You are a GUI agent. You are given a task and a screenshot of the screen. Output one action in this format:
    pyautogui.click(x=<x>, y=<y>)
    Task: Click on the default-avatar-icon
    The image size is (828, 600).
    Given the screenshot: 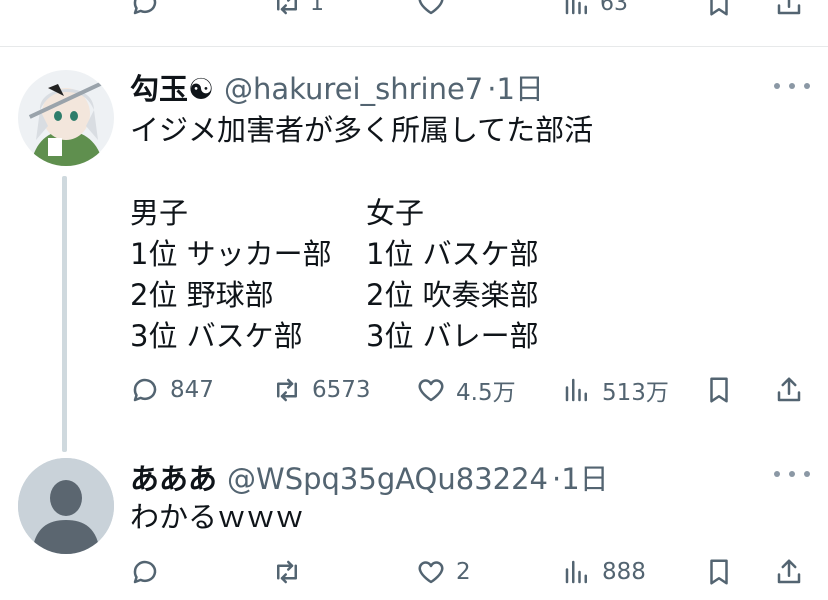 What is the action you would take?
    pyautogui.click(x=66, y=506)
    